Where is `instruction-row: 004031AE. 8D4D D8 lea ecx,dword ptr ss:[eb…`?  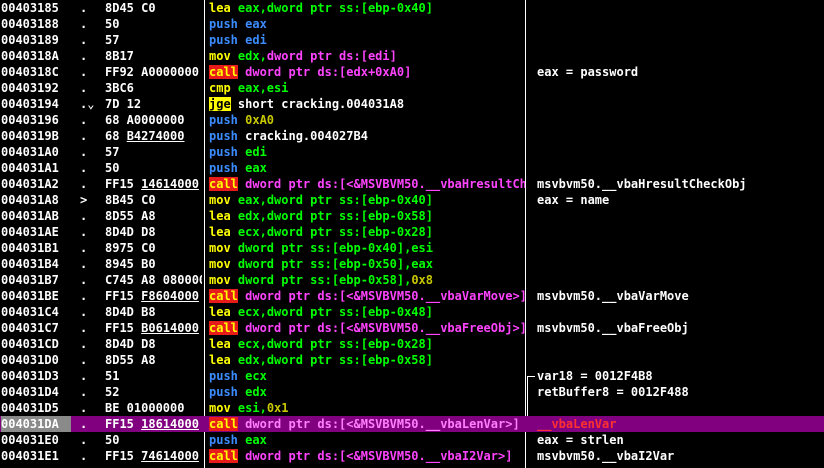 instruction-row: 004031AE. 8D4D D8 lea ecx,dword ptr ss:[eb… is located at coordinates (412, 232).